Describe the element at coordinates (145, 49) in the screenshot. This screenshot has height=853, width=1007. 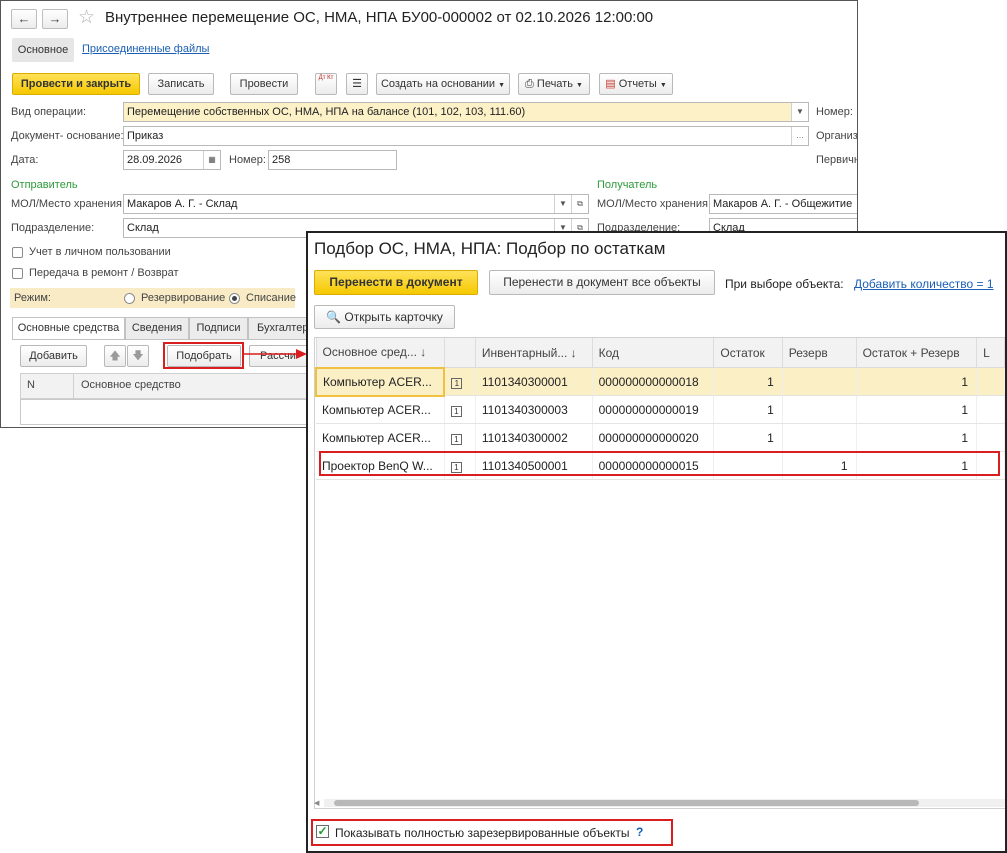
I see `tab-attached-files: Присоединенные файлы` at that location.